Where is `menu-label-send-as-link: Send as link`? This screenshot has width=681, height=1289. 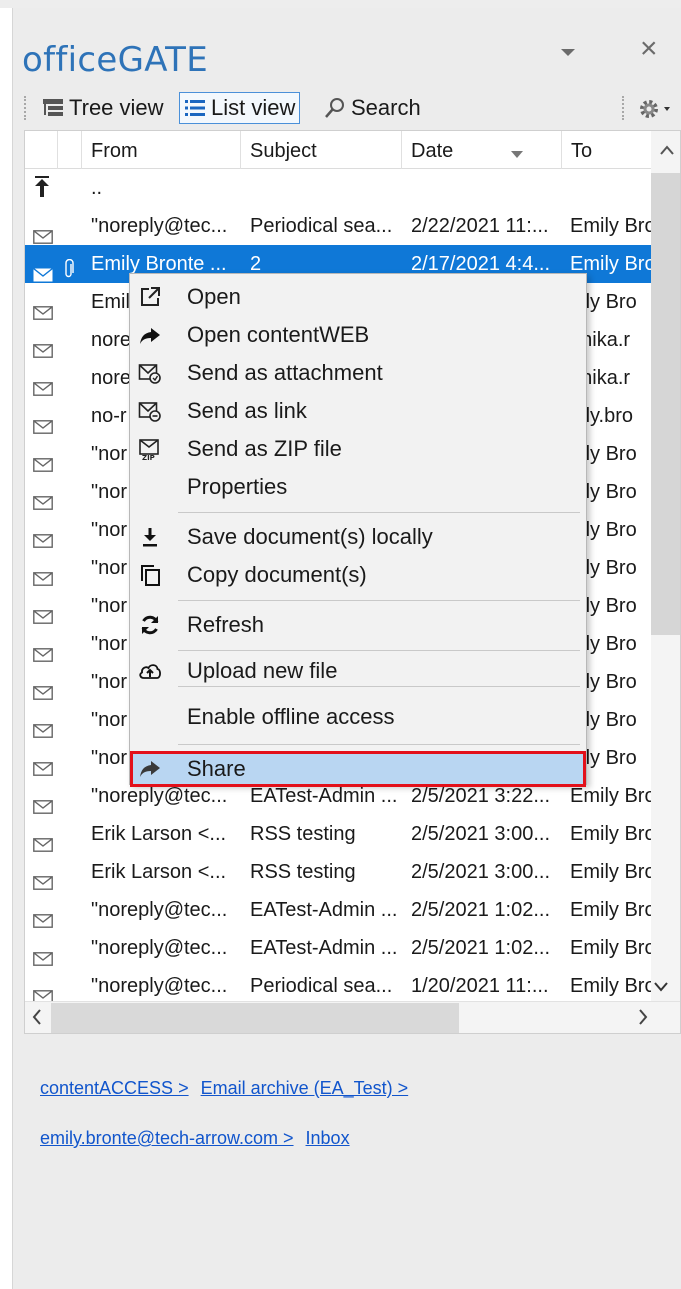
menu-label-send-as-link: Send as link is located at coordinates (247, 410).